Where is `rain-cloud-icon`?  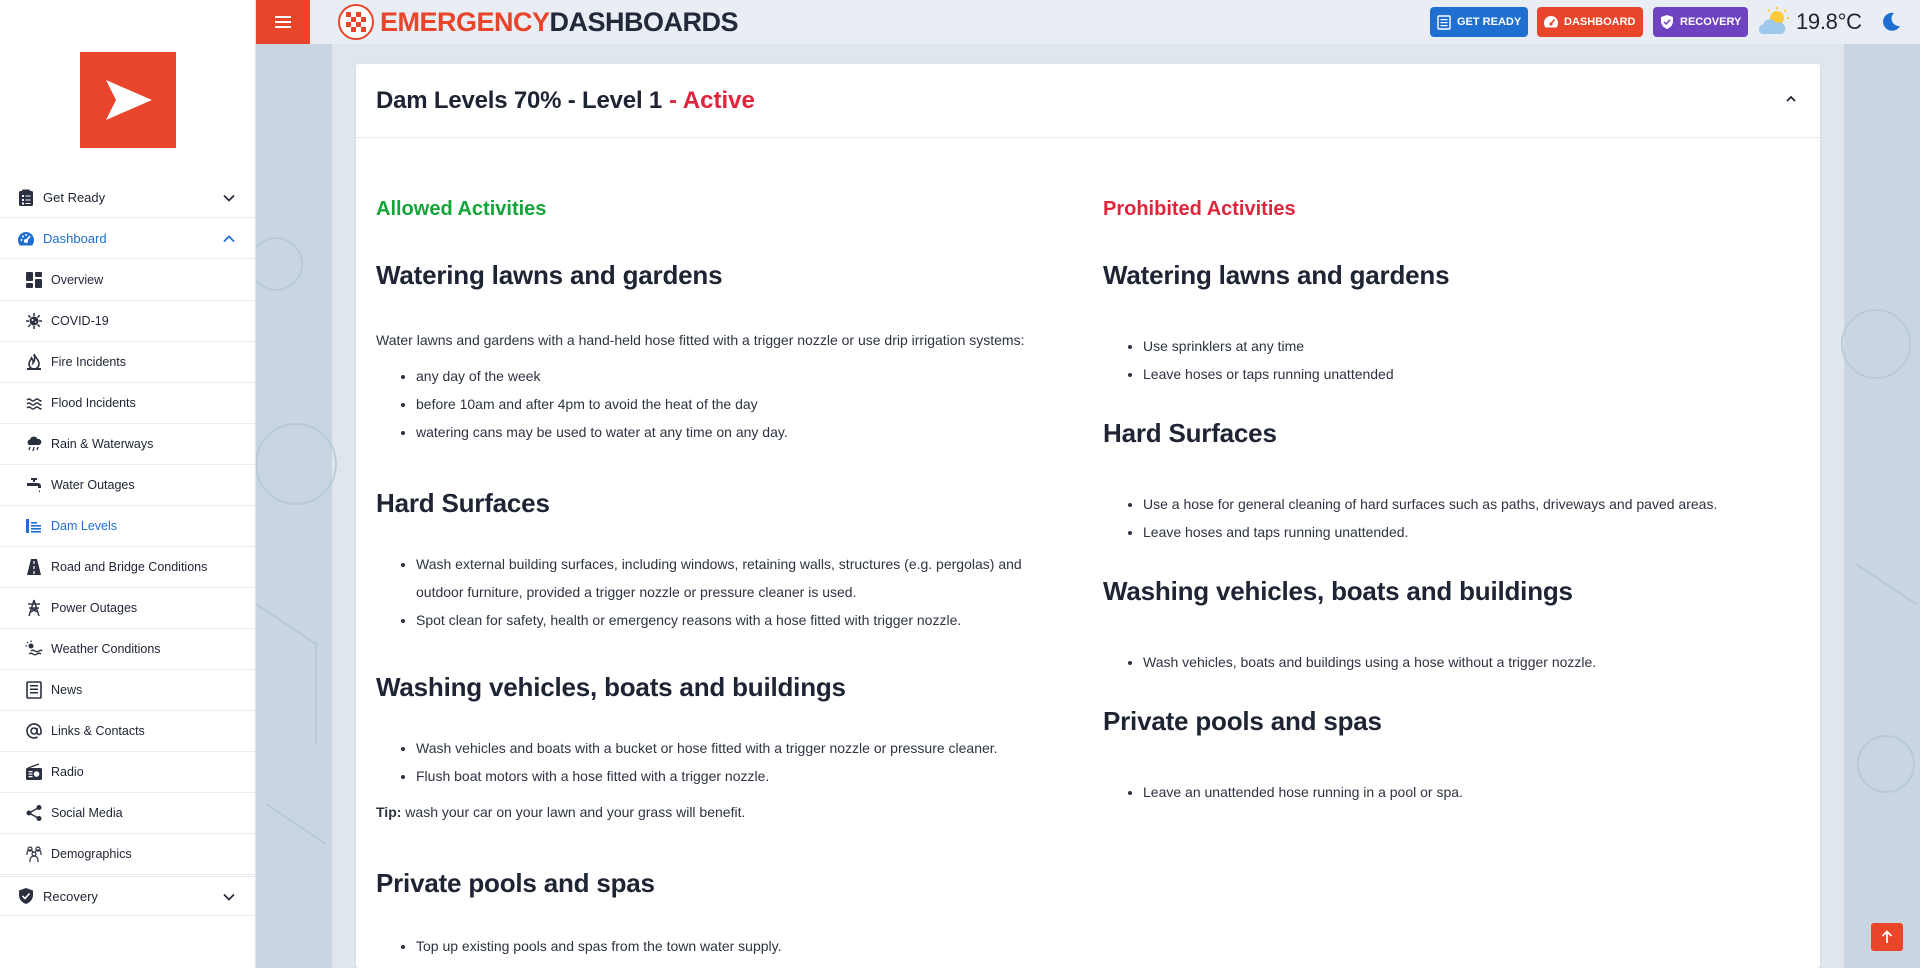 rain-cloud-icon is located at coordinates (33, 444).